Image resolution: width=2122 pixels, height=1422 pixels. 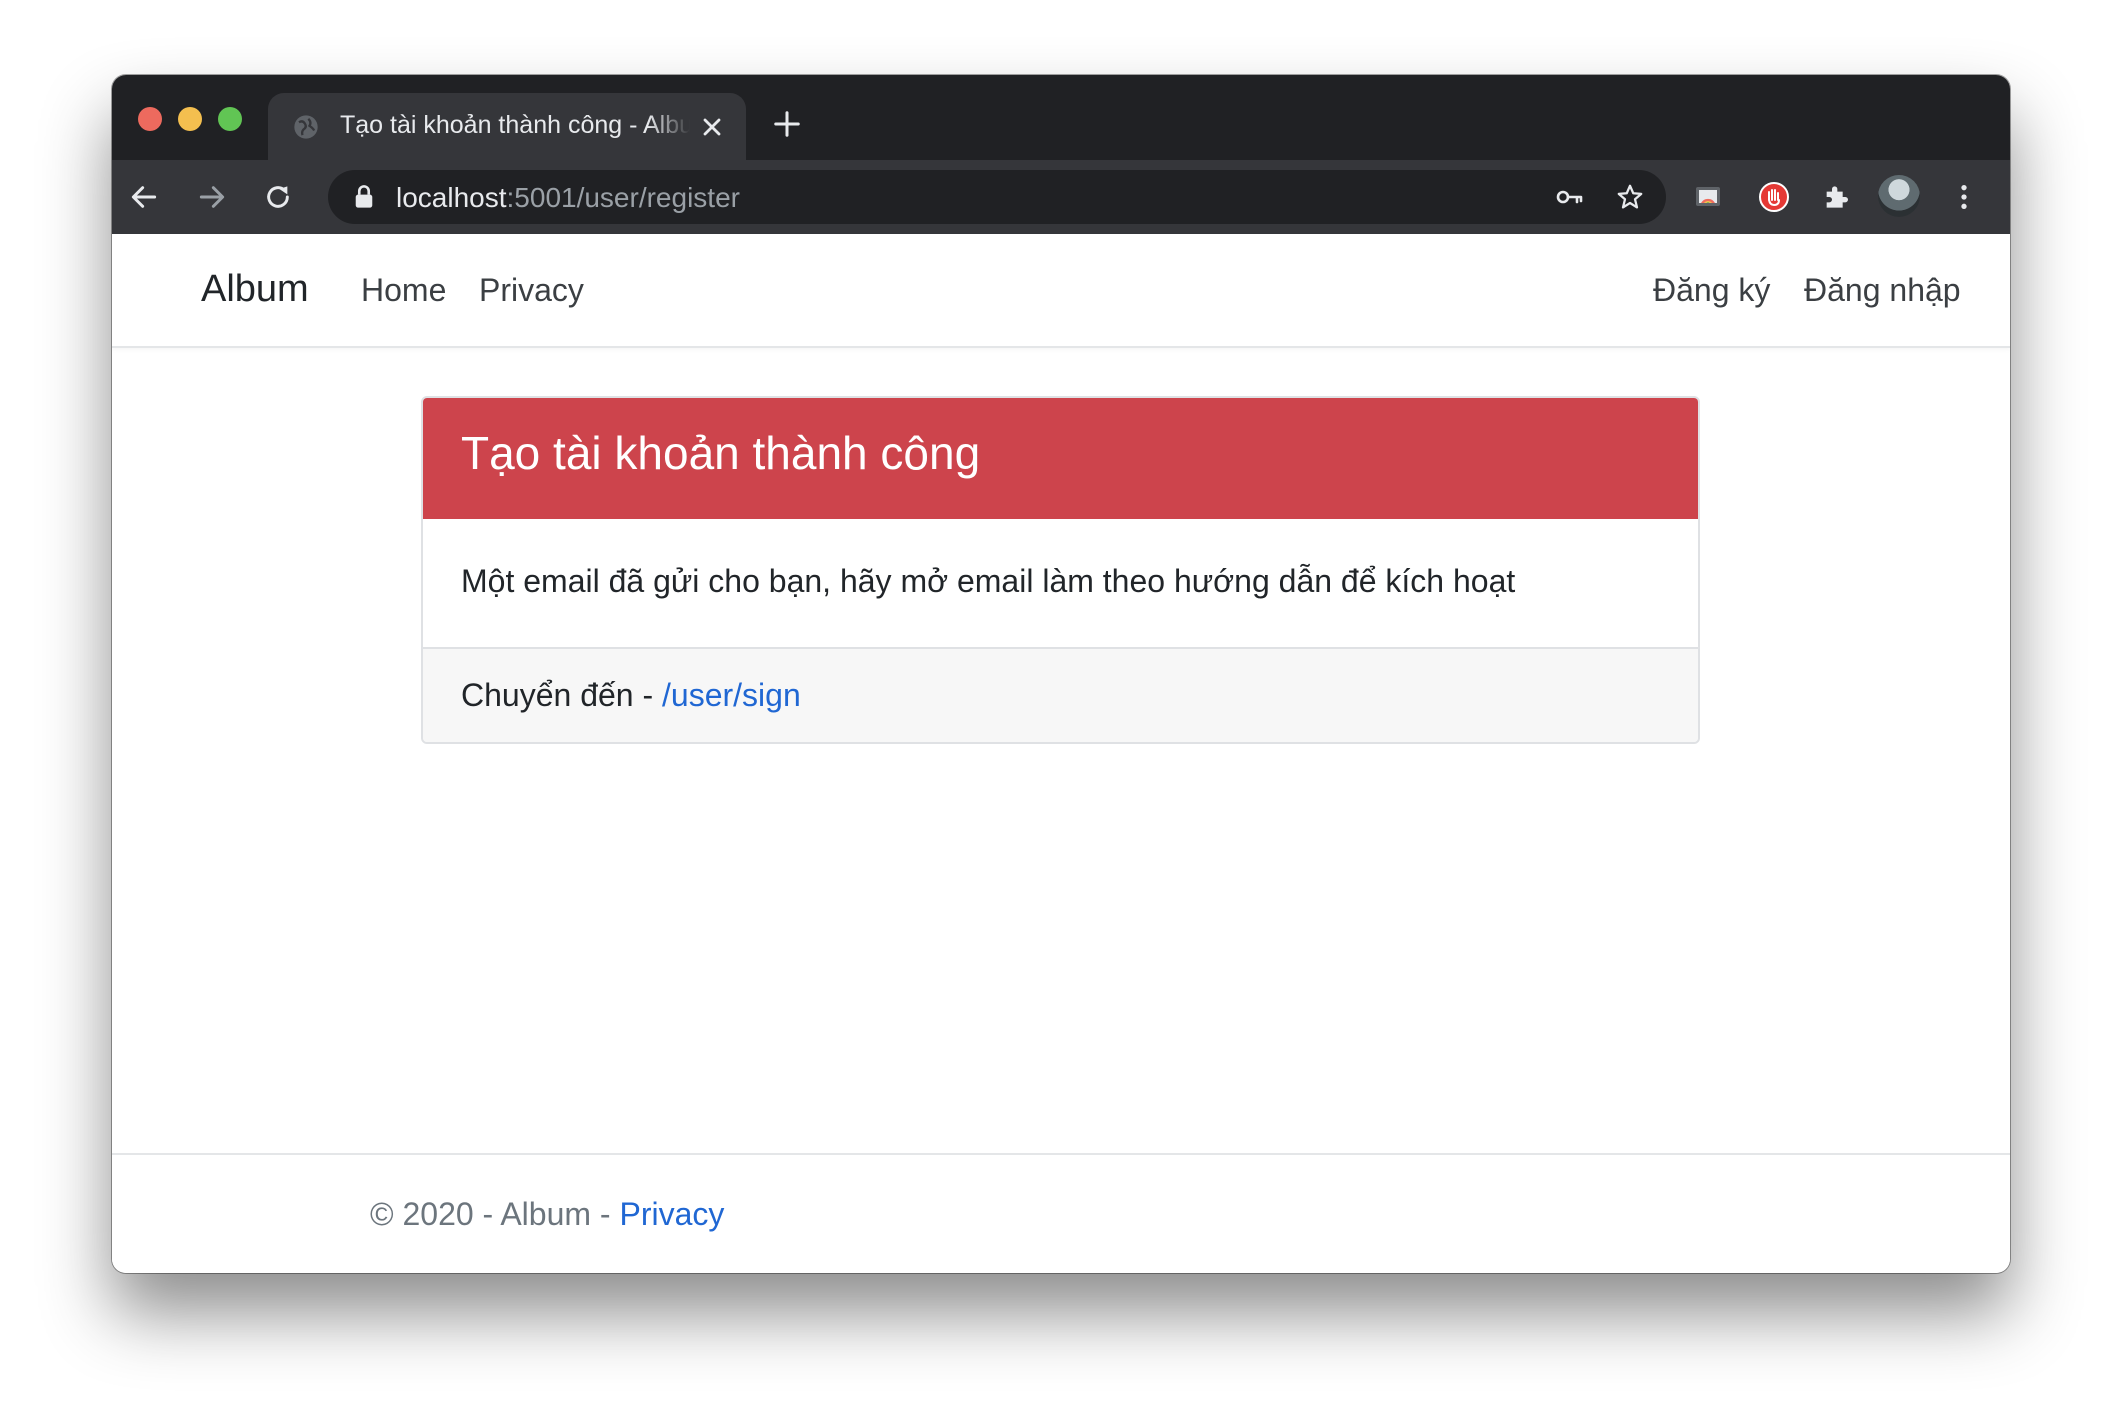 What do you see at coordinates (787, 124) in the screenshot?
I see `new-tab-icon` at bounding box center [787, 124].